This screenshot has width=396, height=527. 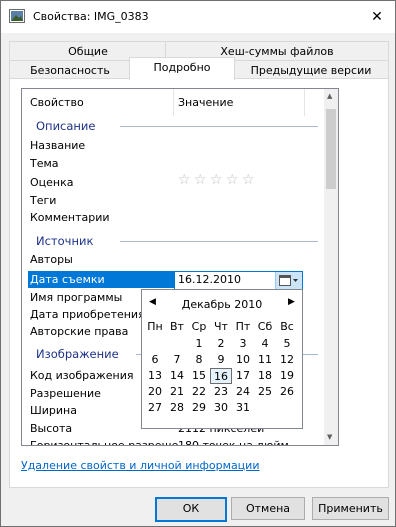 I want to click on hres-value: 180 точек на дюйм, so click(x=233, y=442).